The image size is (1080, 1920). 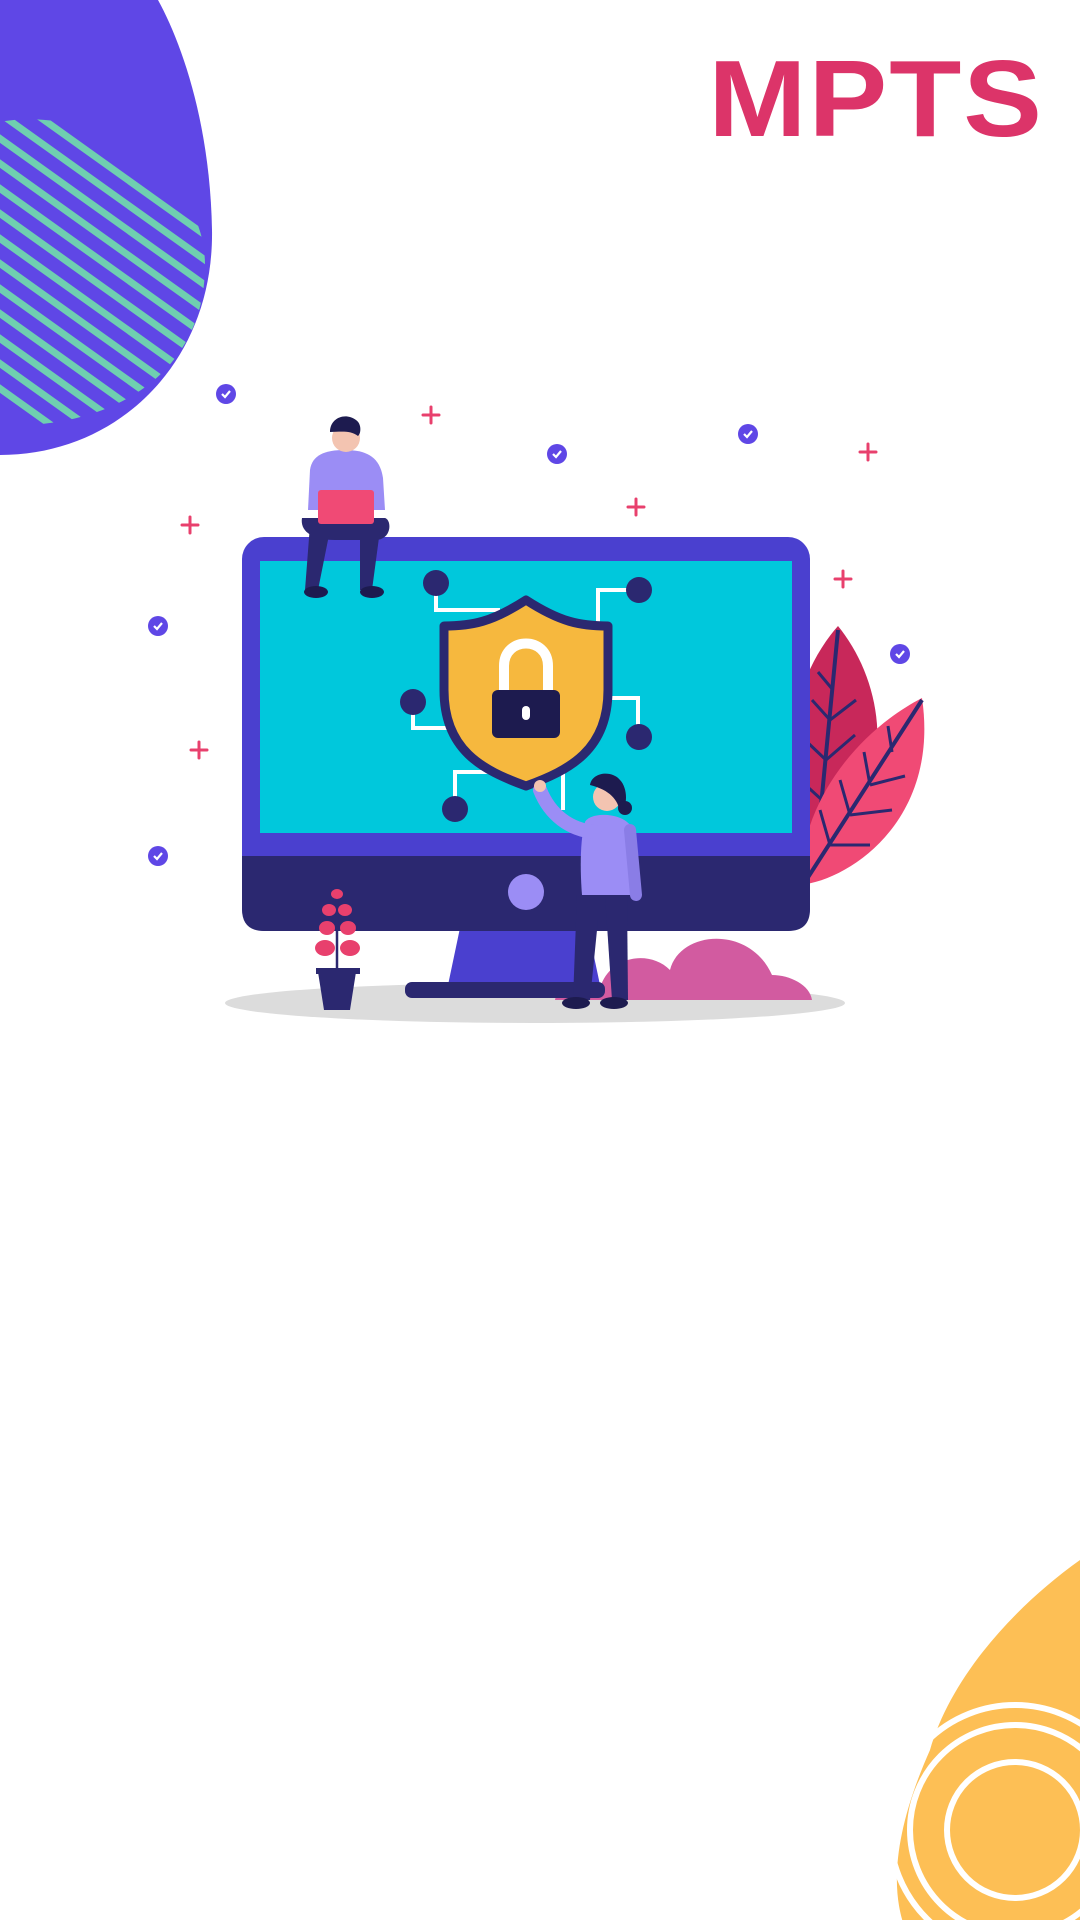 What do you see at coordinates (983, 1740) in the screenshot?
I see `orange-blob-decoration` at bounding box center [983, 1740].